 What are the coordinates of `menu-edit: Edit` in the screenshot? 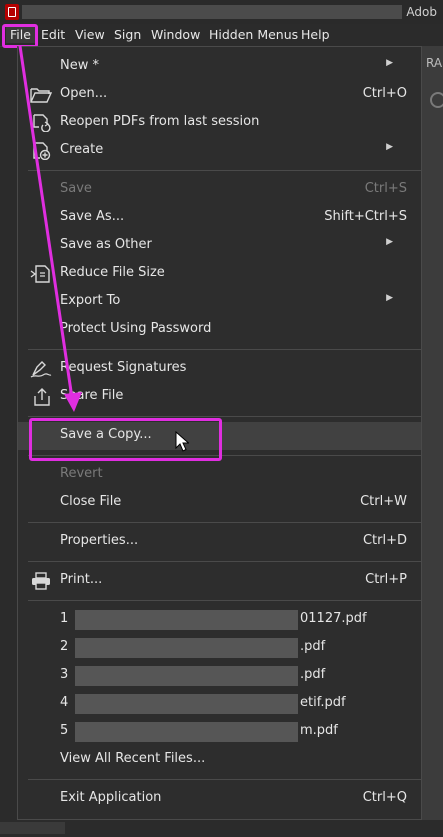 It's located at (53, 34).